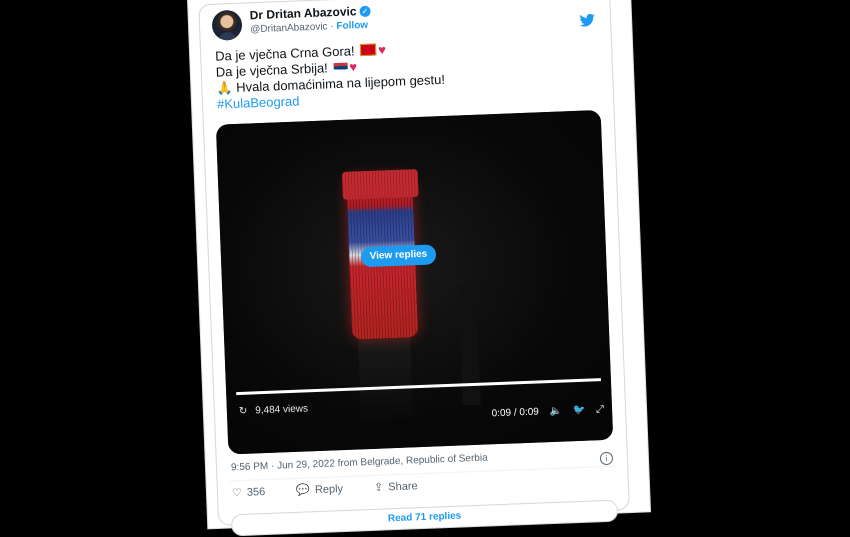 This screenshot has width=850, height=537. What do you see at coordinates (398, 256) in the screenshot?
I see `view-replies-button: View replies` at bounding box center [398, 256].